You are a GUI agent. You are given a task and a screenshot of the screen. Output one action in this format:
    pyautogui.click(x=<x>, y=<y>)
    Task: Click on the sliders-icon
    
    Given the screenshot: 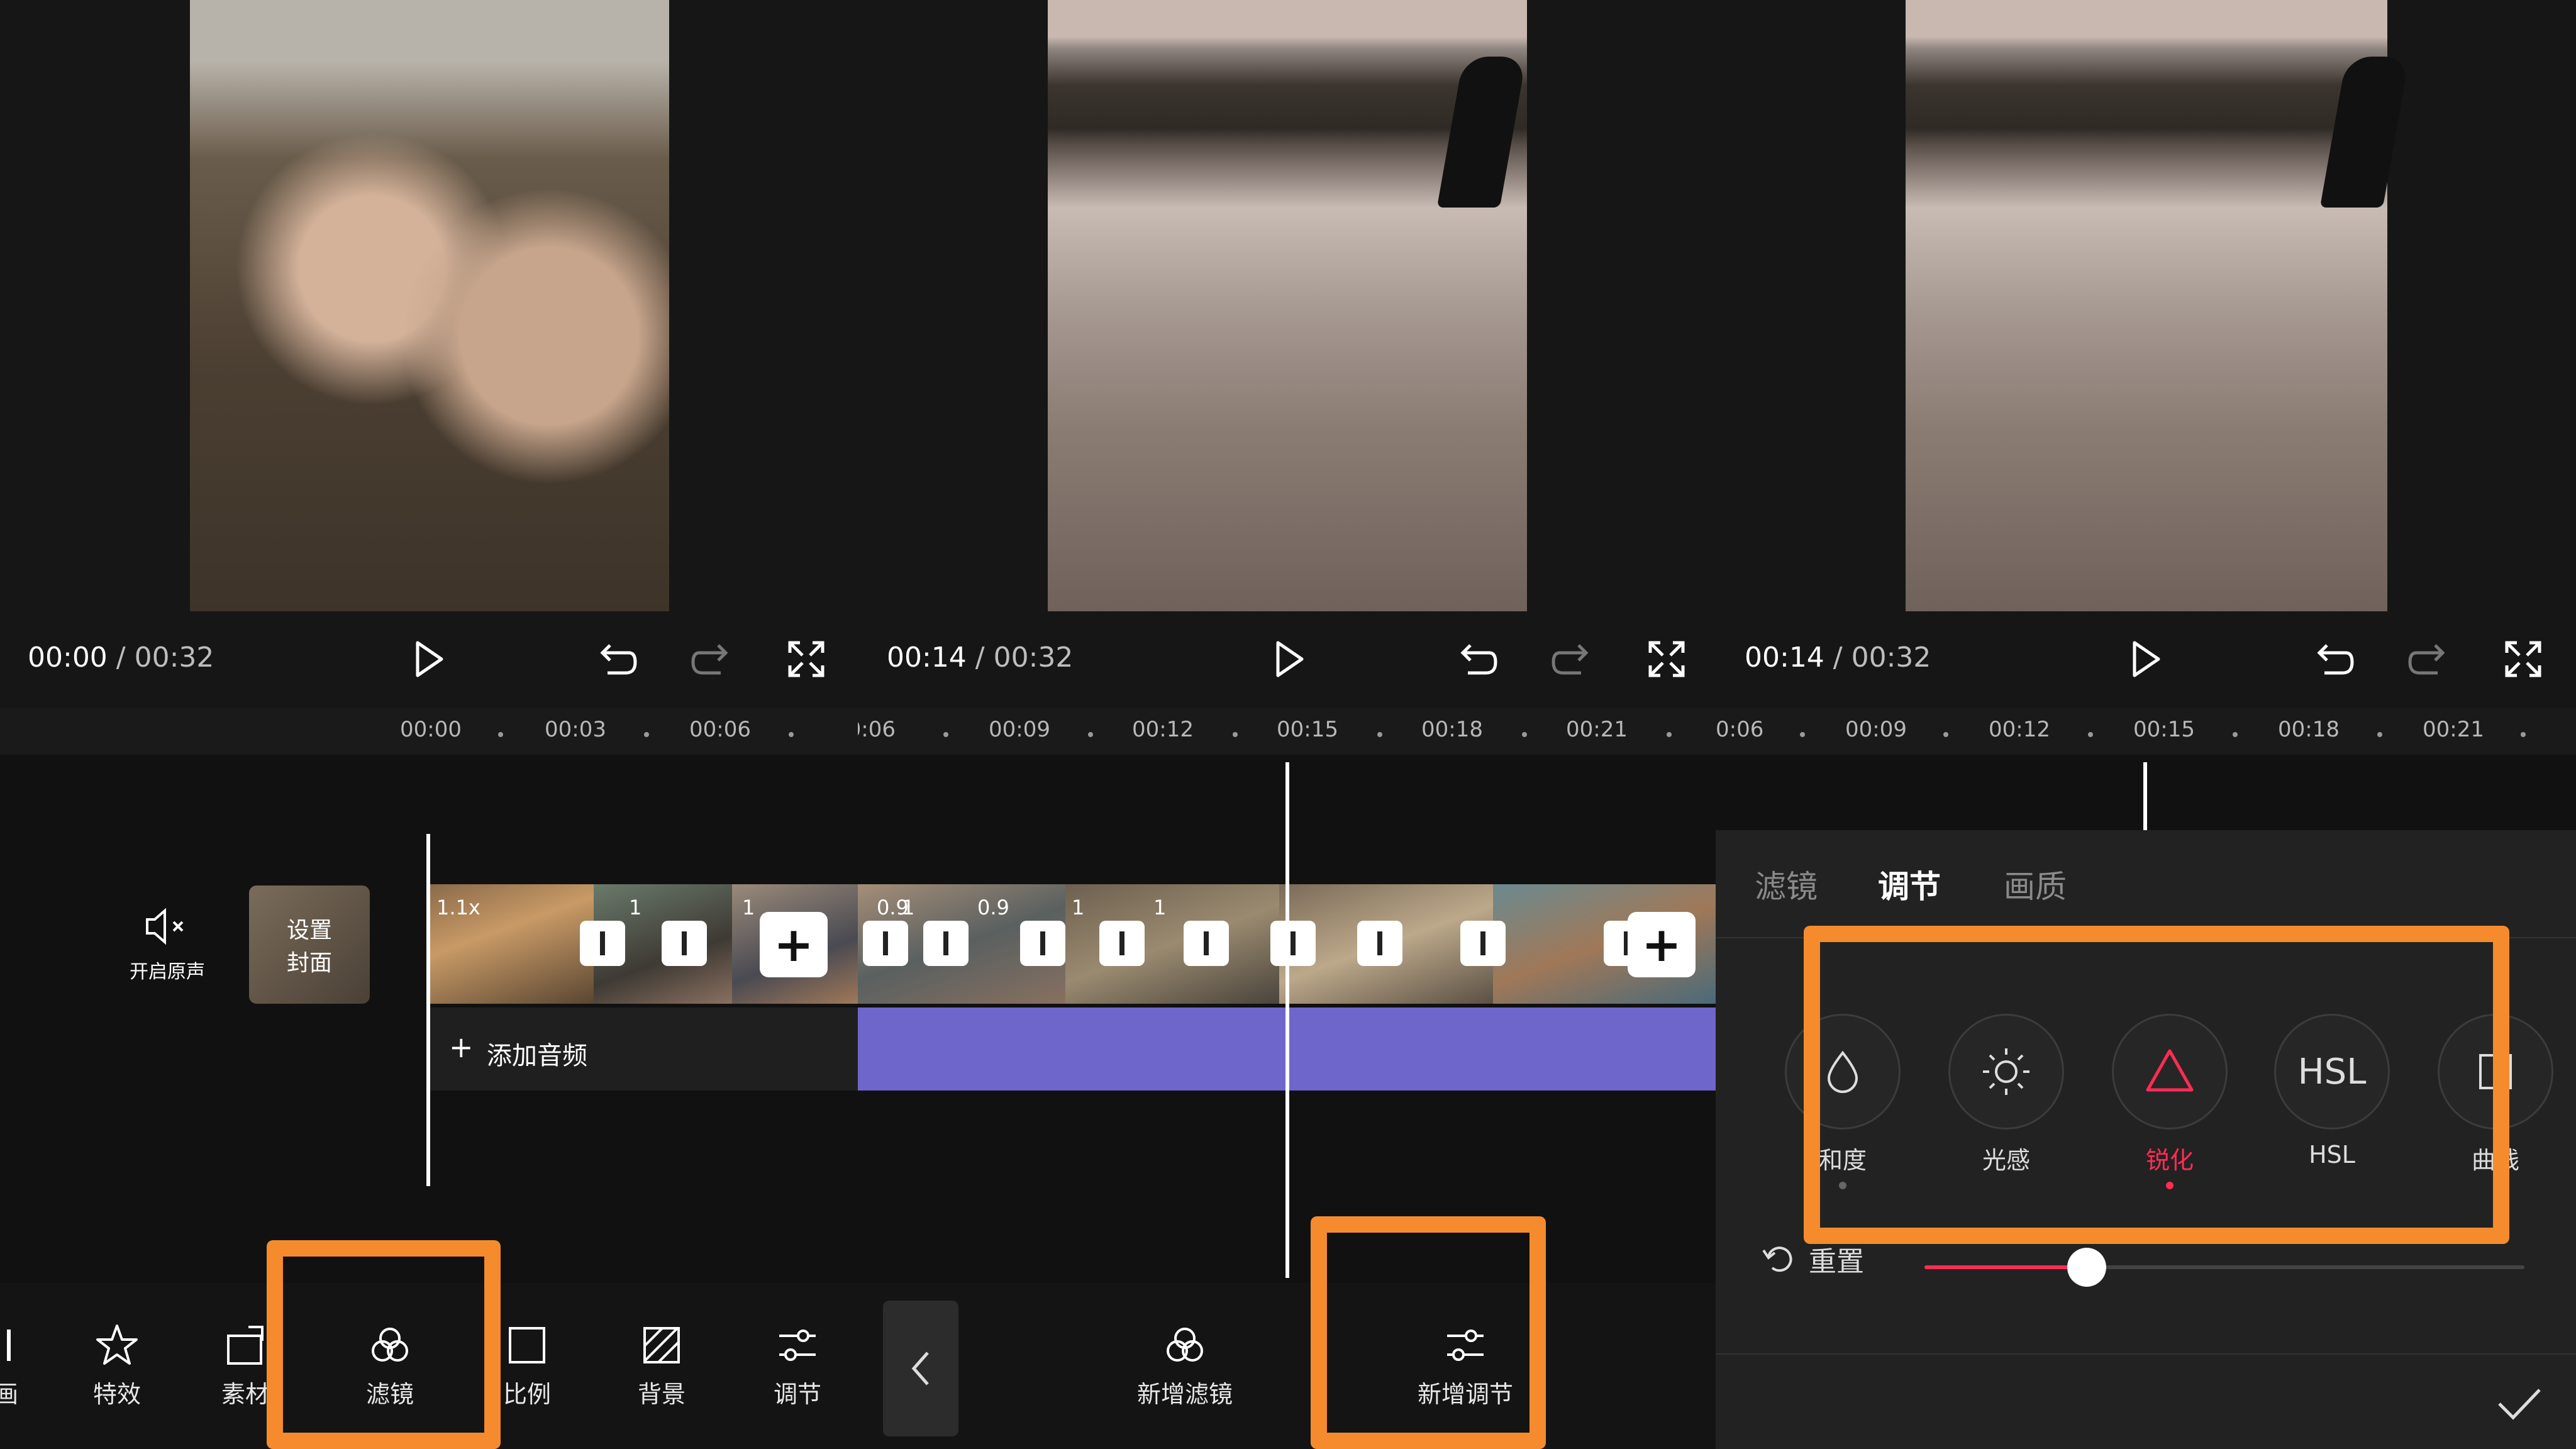 What is the action you would take?
    pyautogui.click(x=797, y=1345)
    